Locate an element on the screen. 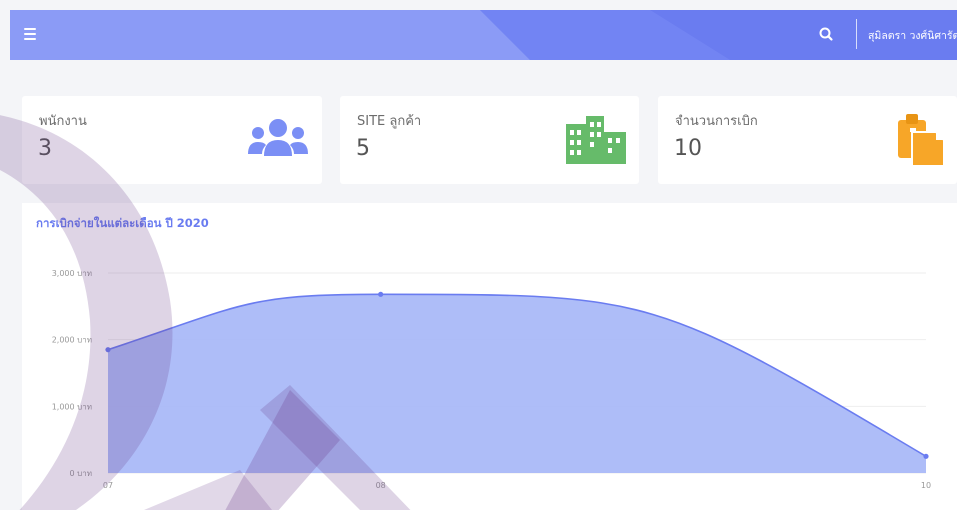  building-icon is located at coordinates (596, 140).